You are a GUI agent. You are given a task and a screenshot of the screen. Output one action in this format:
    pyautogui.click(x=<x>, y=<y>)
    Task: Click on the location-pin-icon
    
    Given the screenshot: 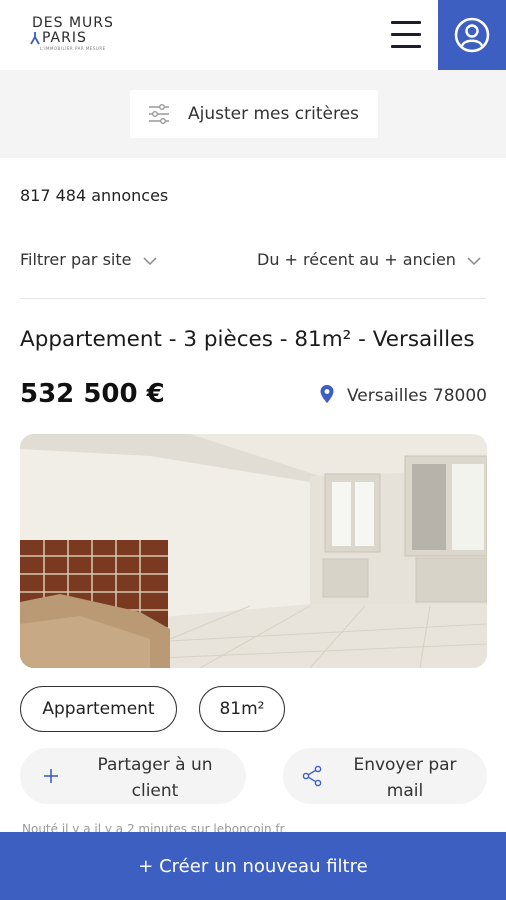 What is the action you would take?
    pyautogui.click(x=327, y=394)
    